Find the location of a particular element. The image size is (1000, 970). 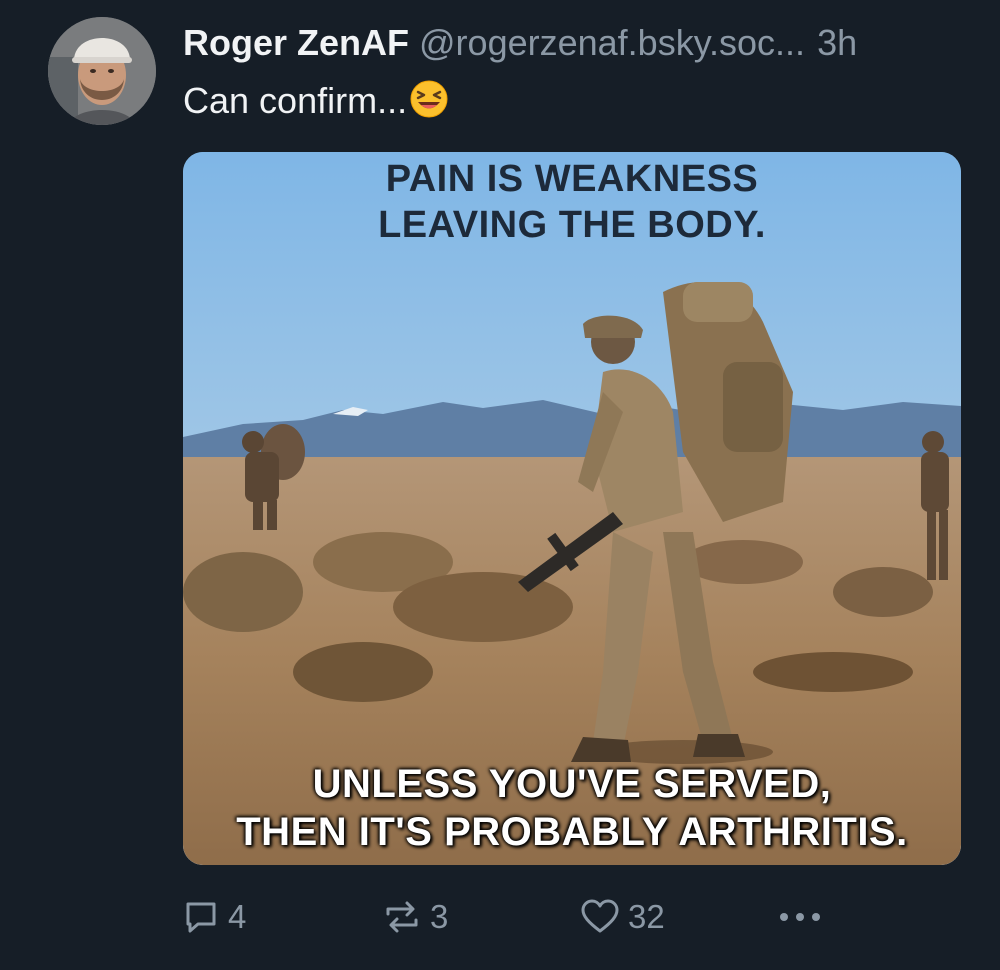

caption-top-line-2: LEAVING THE BODY. is located at coordinates (572, 225).